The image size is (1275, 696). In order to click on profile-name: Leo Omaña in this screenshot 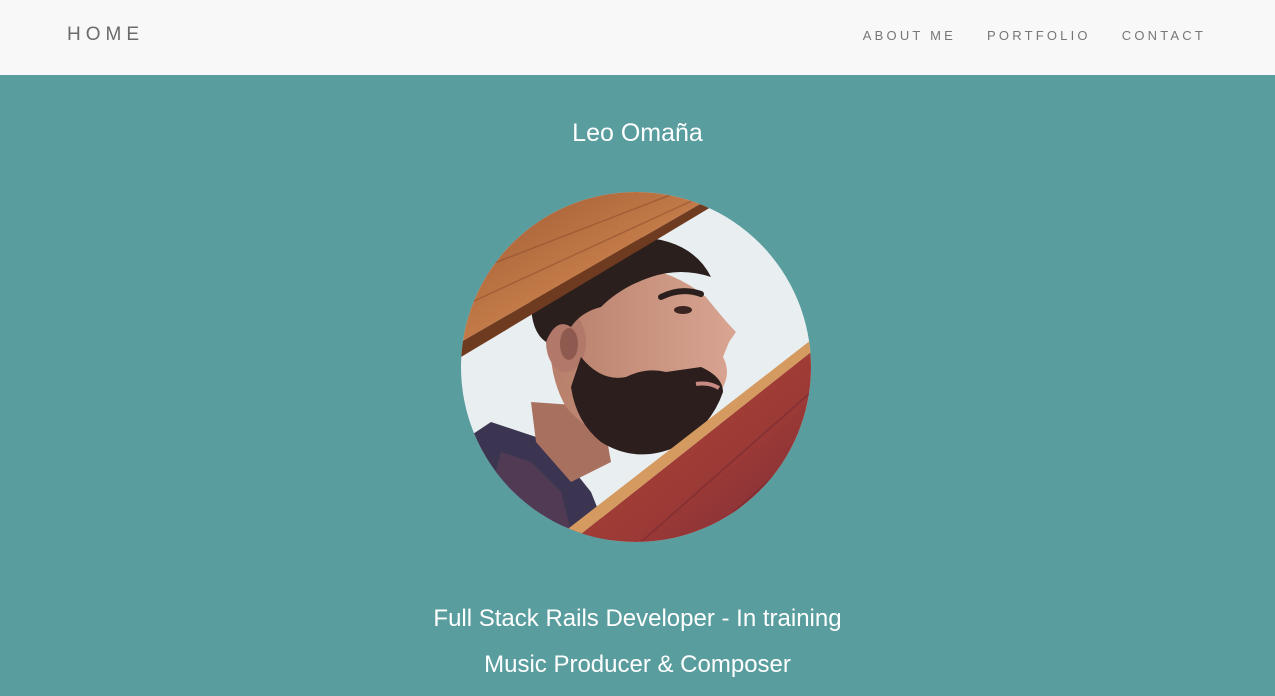, I will do `click(637, 133)`.